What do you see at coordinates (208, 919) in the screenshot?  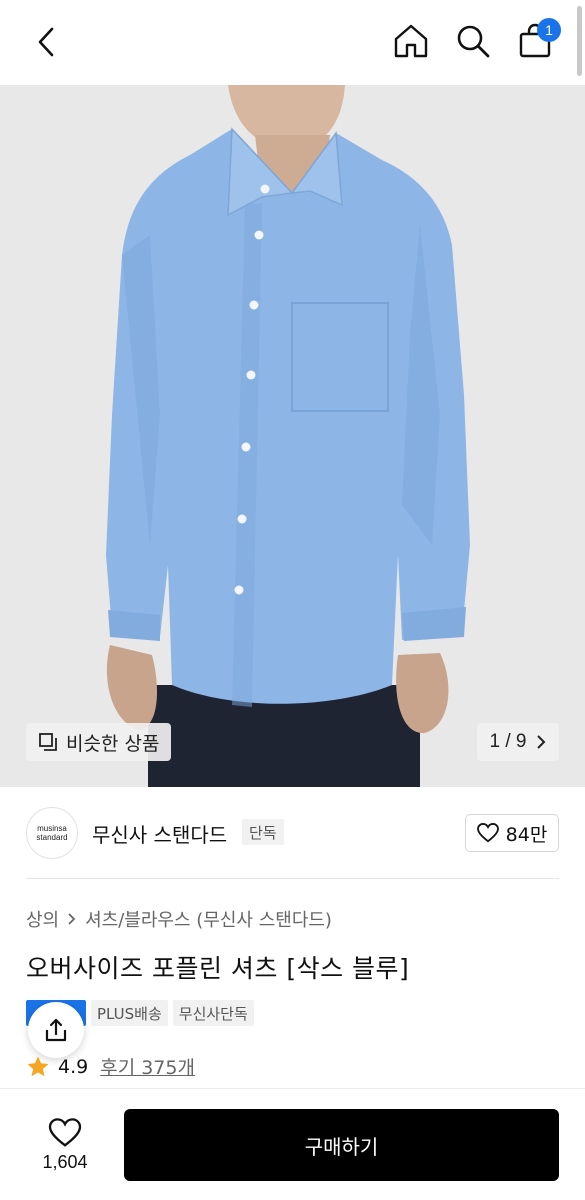 I see `breadcrumb-subcategory: 셔츠/블라우스 (무신사 스탠다드)` at bounding box center [208, 919].